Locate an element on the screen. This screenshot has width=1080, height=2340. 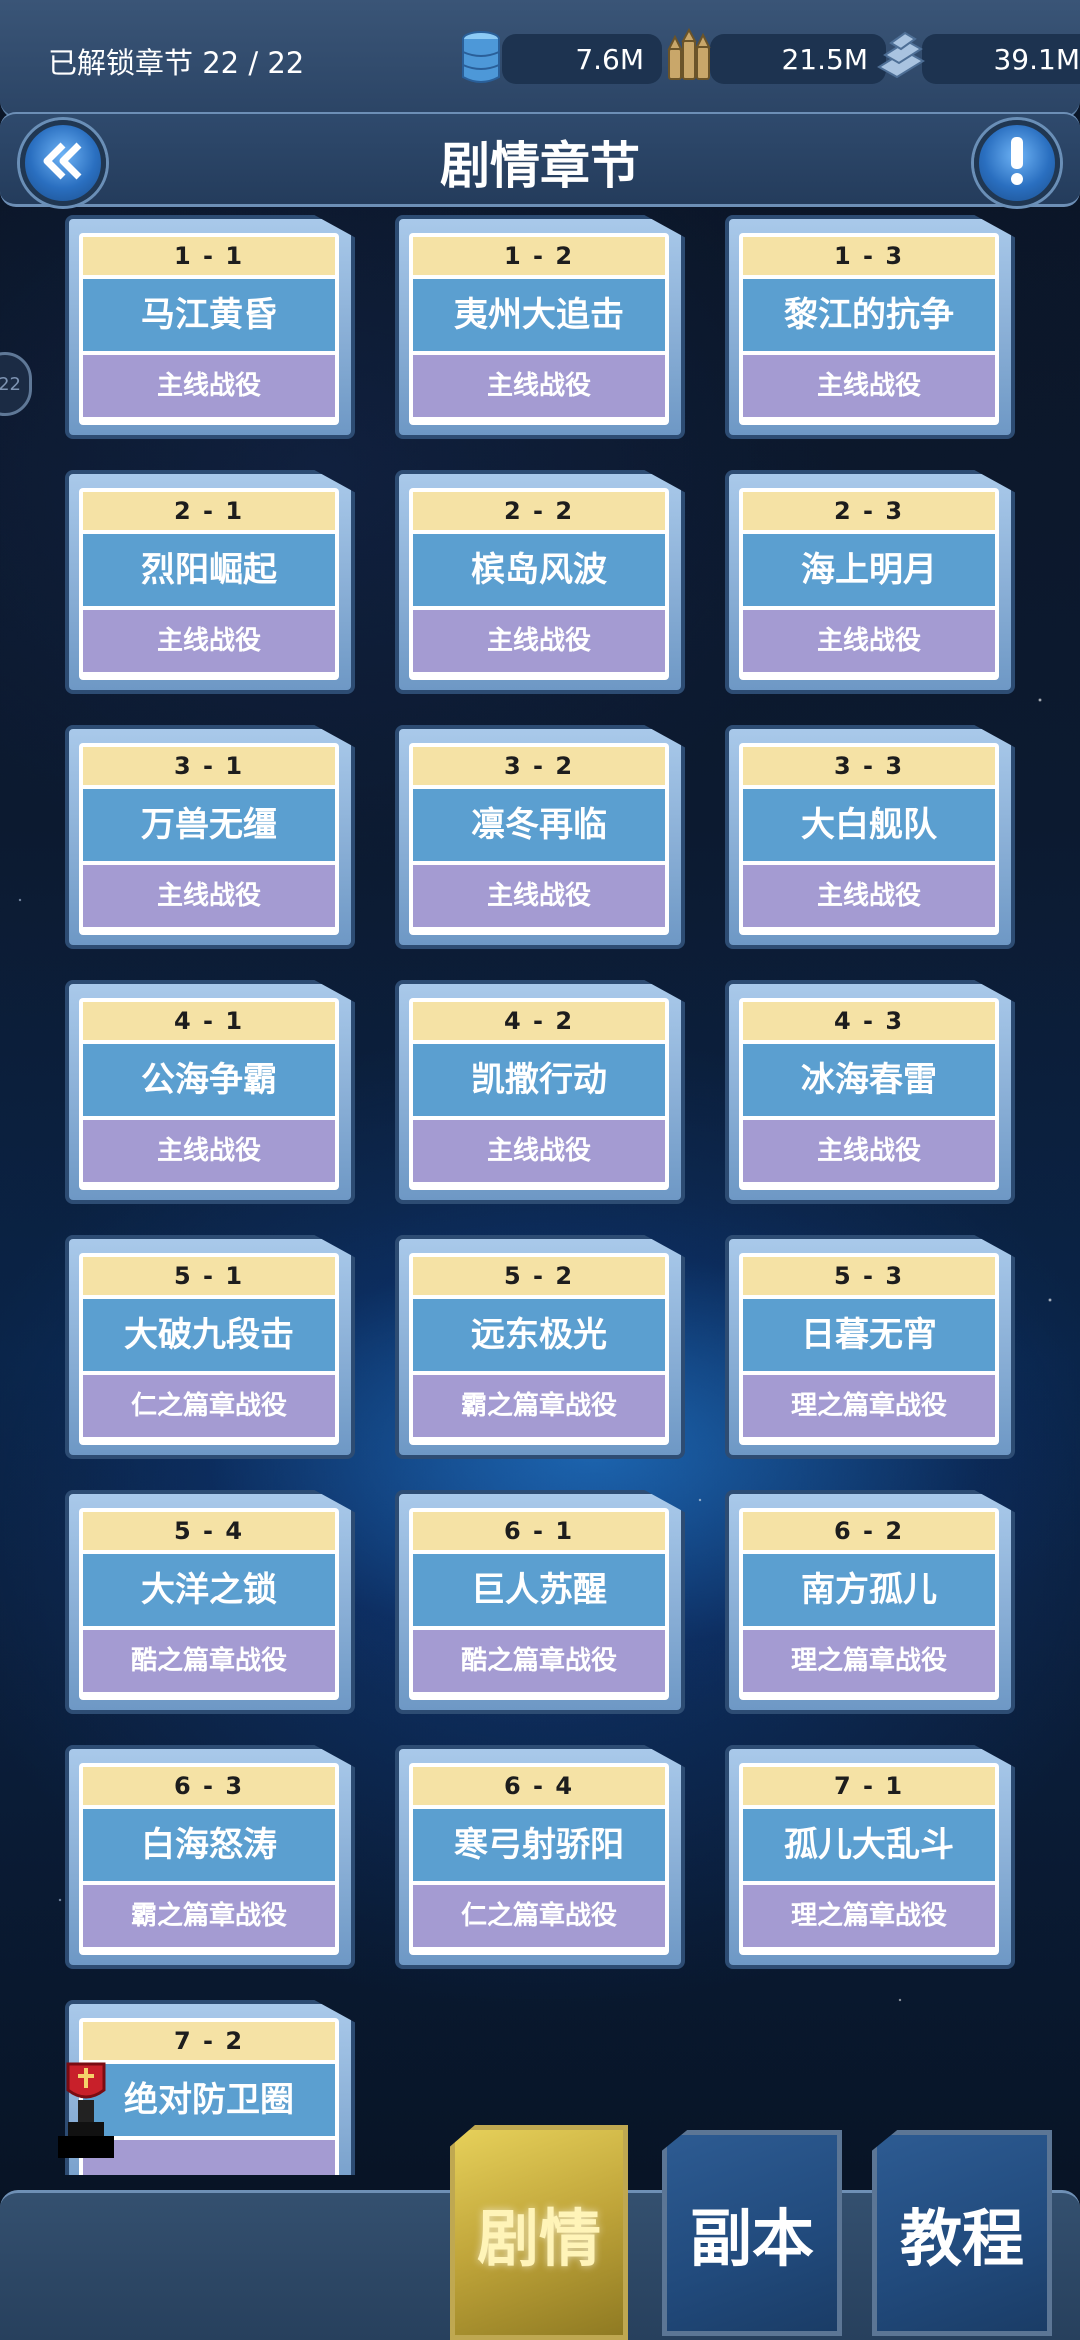
chapter-card: 2 - 1 烈阳崛起 主线战役 is located at coordinates (210, 582).